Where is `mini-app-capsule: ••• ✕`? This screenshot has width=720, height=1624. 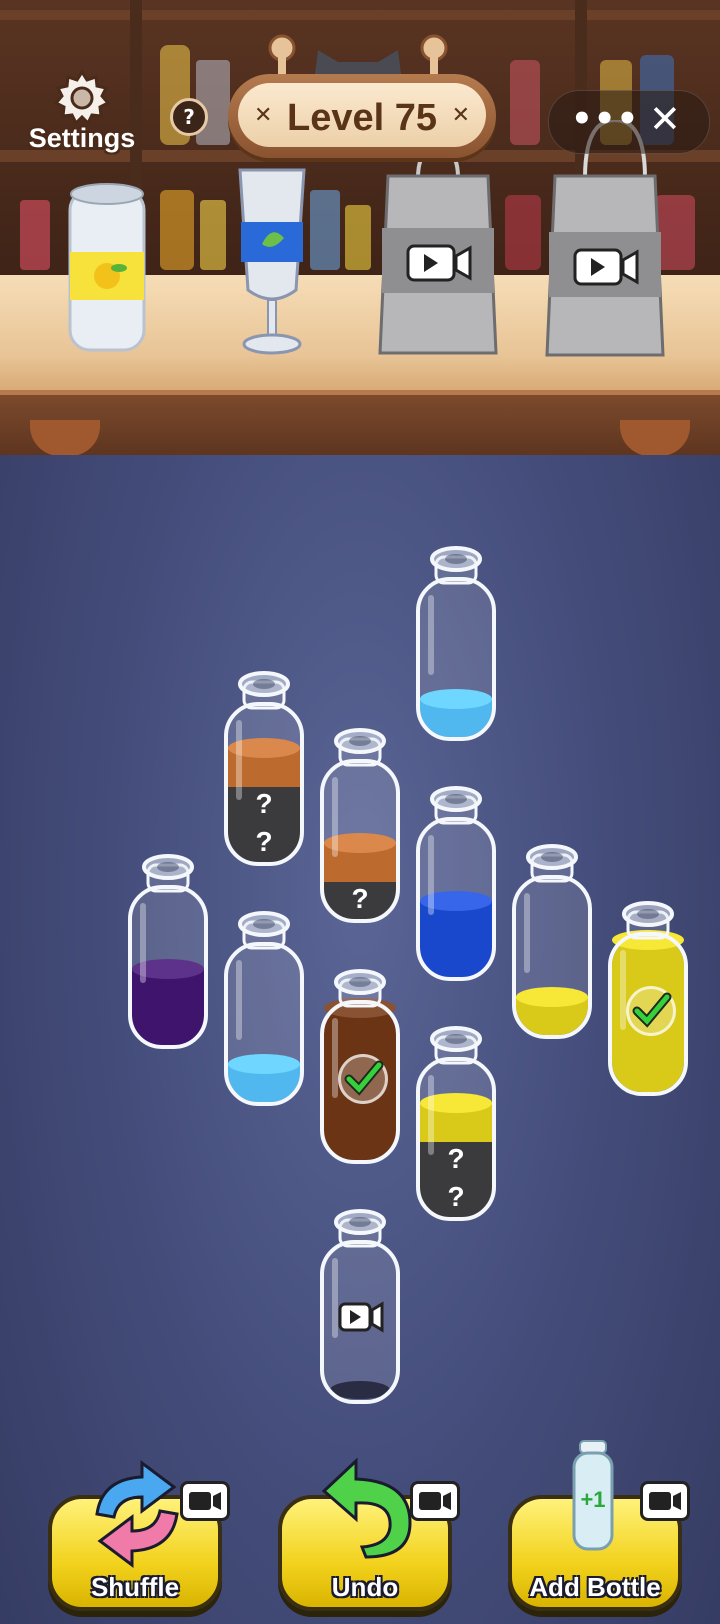
mini-app-capsule: ••• ✕ is located at coordinates (629, 122).